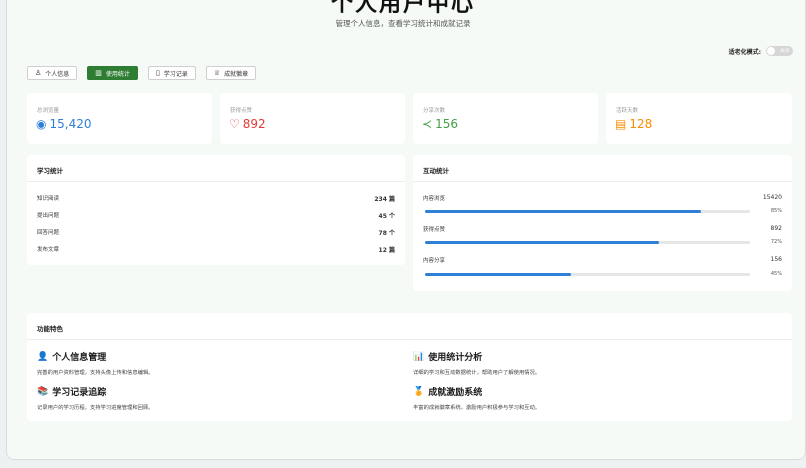 This screenshot has width=806, height=468. What do you see at coordinates (784, 51) in the screenshot?
I see `toggle-state-text: 关闭` at bounding box center [784, 51].